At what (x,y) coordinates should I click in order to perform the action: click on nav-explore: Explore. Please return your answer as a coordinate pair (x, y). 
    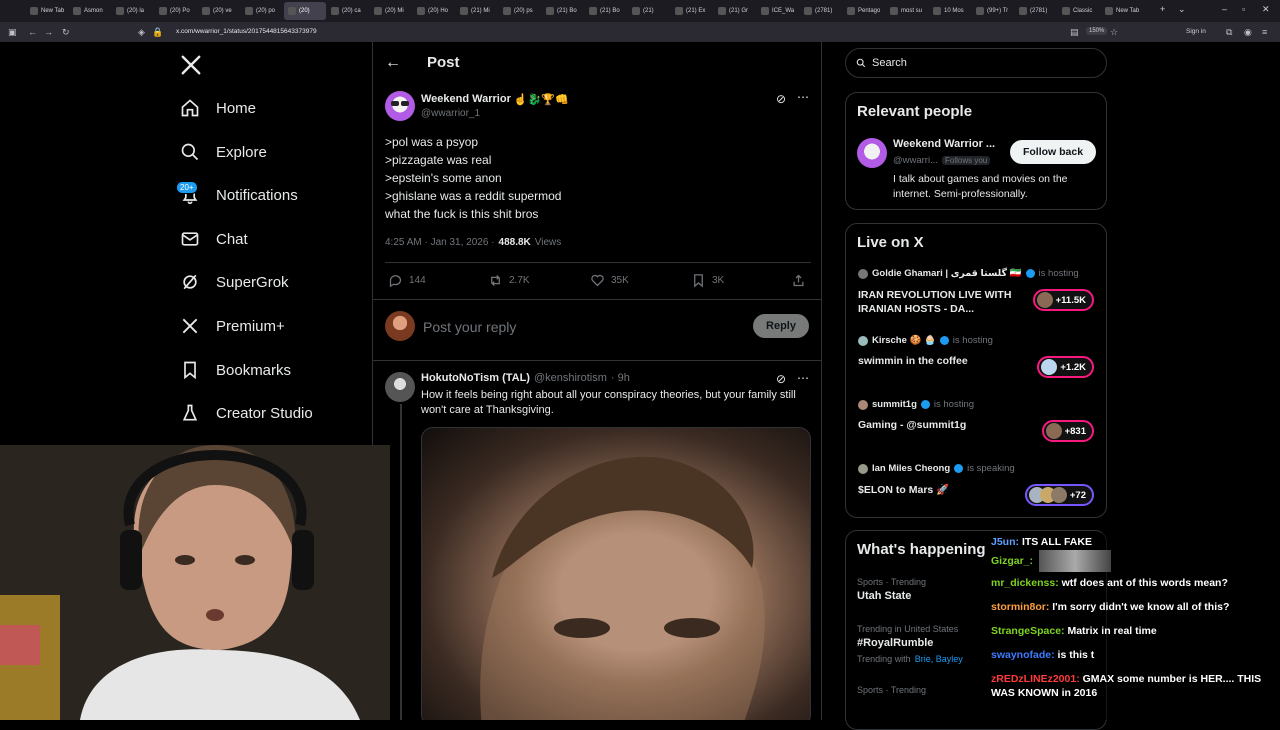
    Looking at the image, I should click on (223, 152).